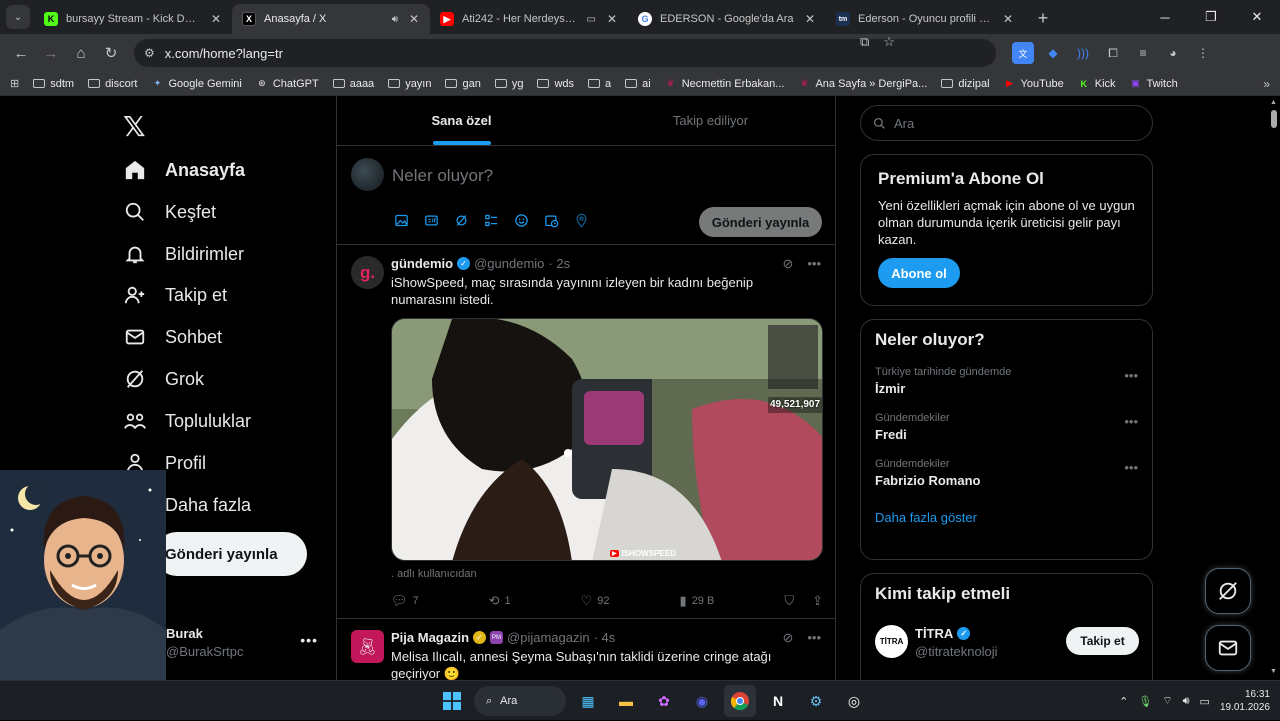 This screenshot has height=721, width=1280. Describe the element at coordinates (555, 84) in the screenshot. I see `bookmark-folder: wds` at that location.